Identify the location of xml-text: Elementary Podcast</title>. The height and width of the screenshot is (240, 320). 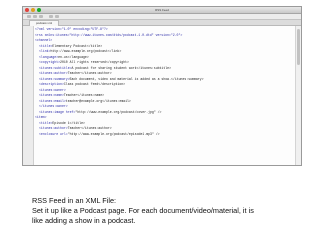
(77, 45).